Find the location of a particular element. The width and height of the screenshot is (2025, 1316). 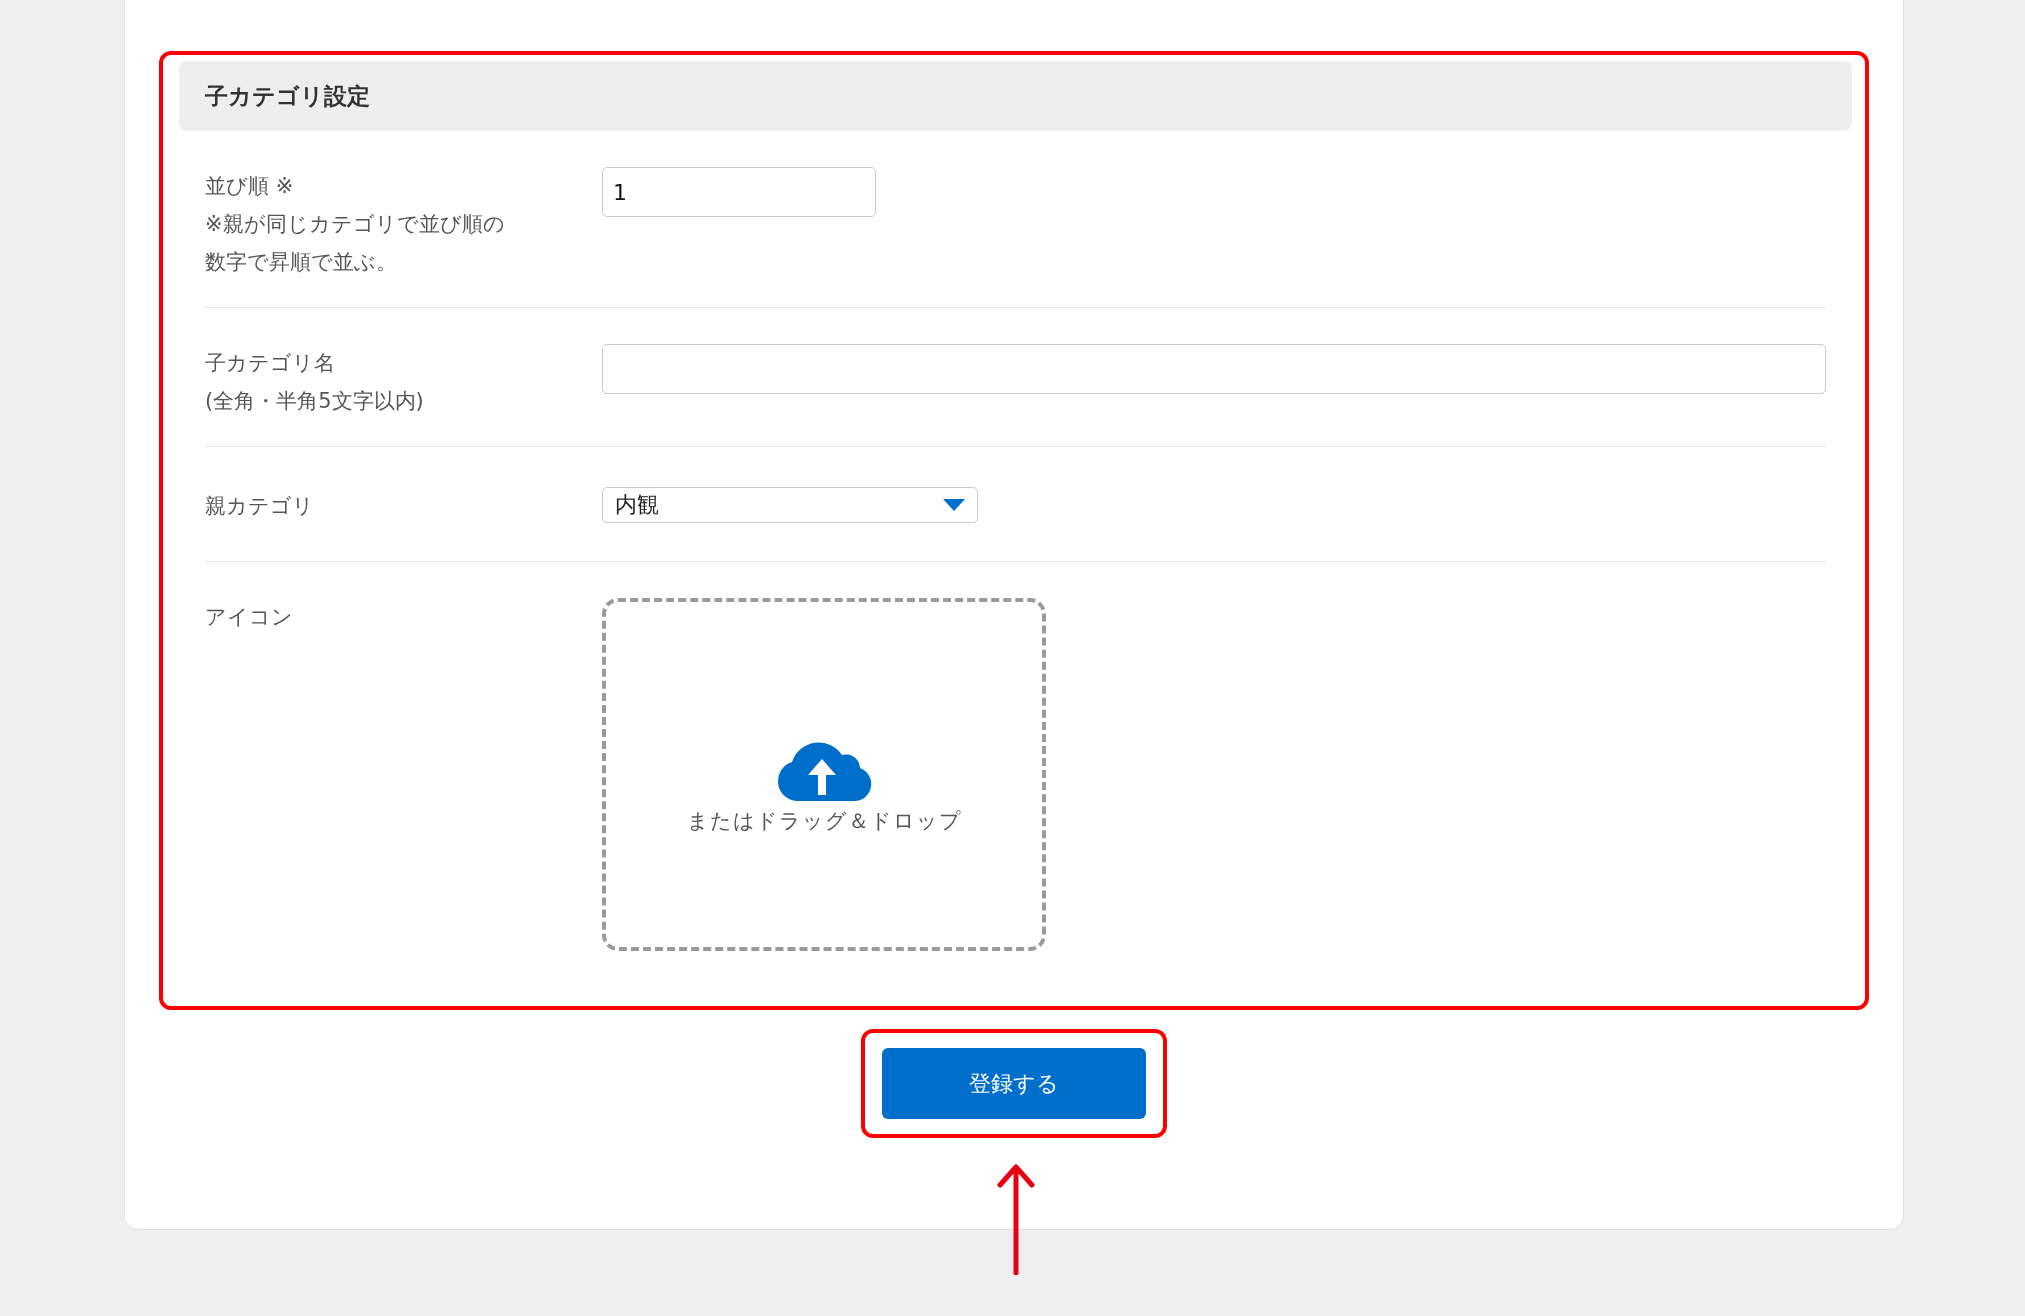

field-label: アイコン is located at coordinates (249, 617).